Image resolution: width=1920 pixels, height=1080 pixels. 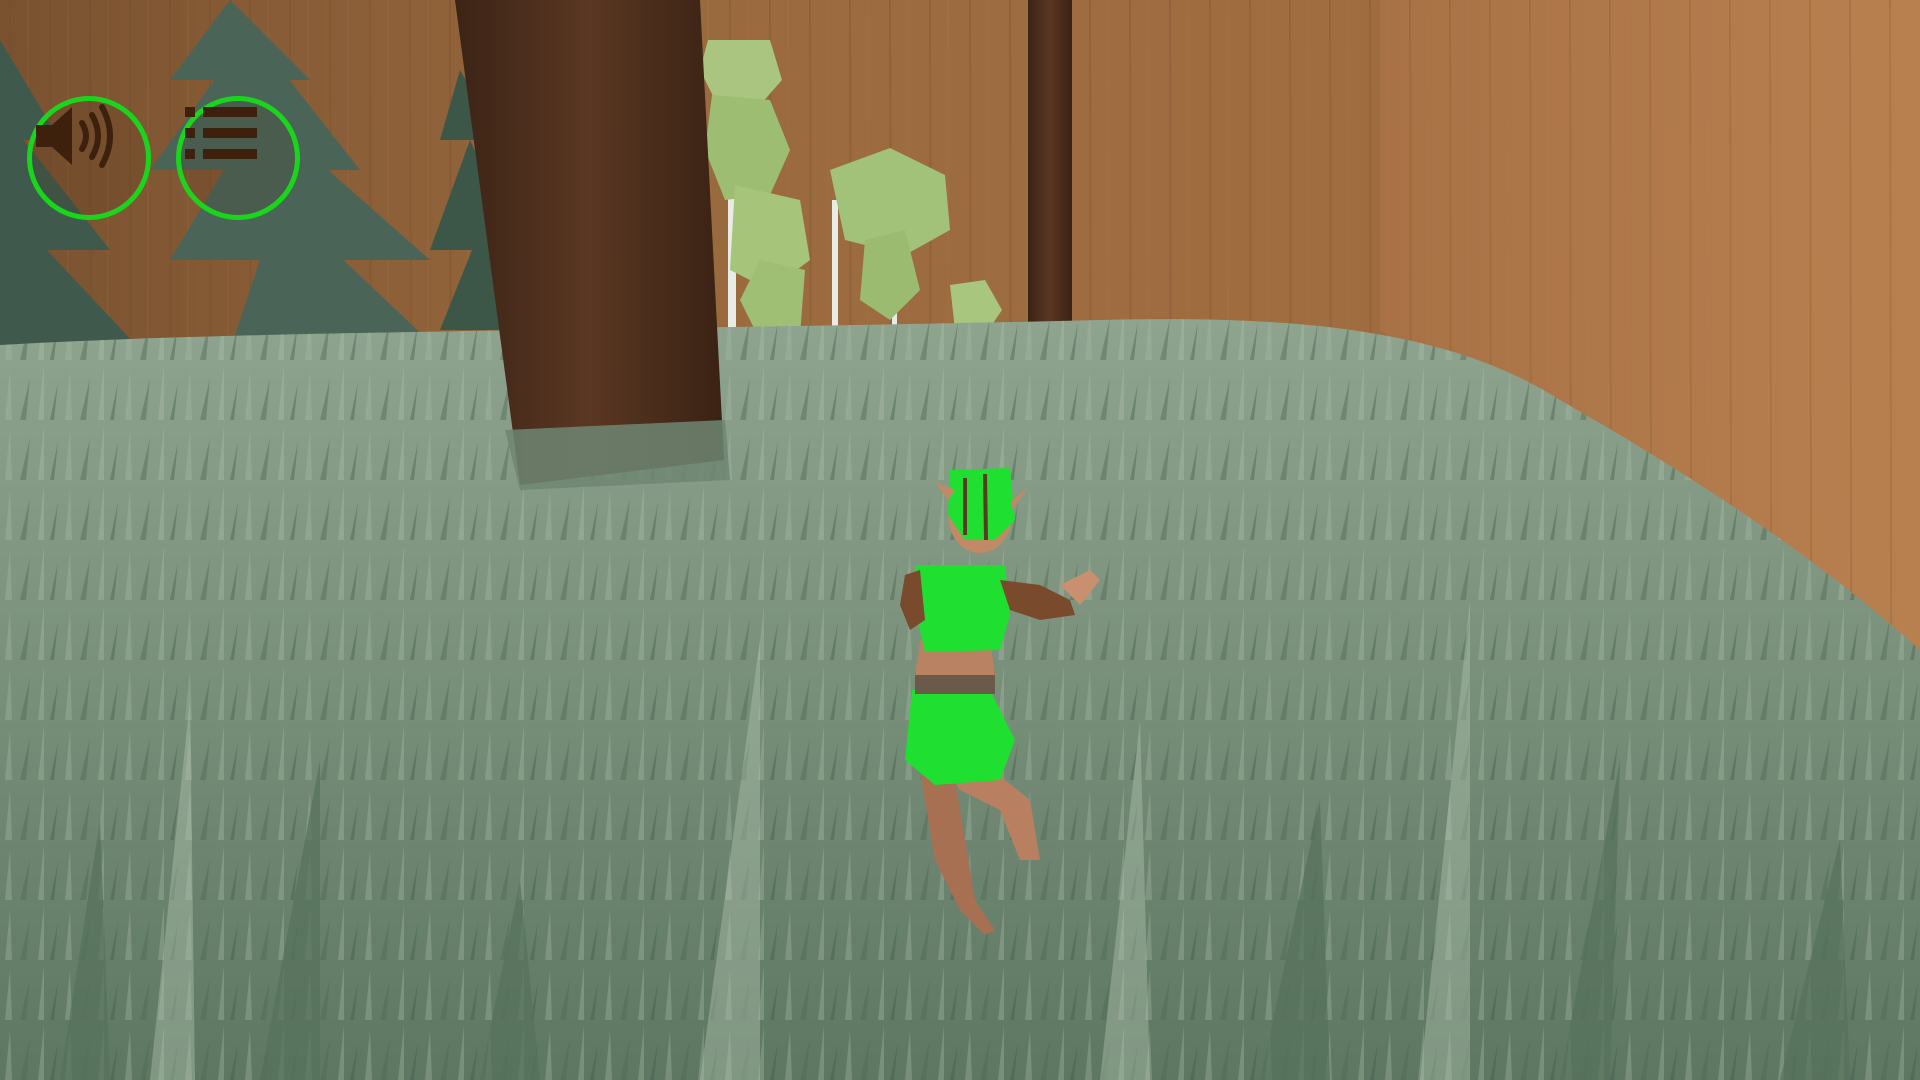 I want to click on menu-button, so click(x=238, y=158).